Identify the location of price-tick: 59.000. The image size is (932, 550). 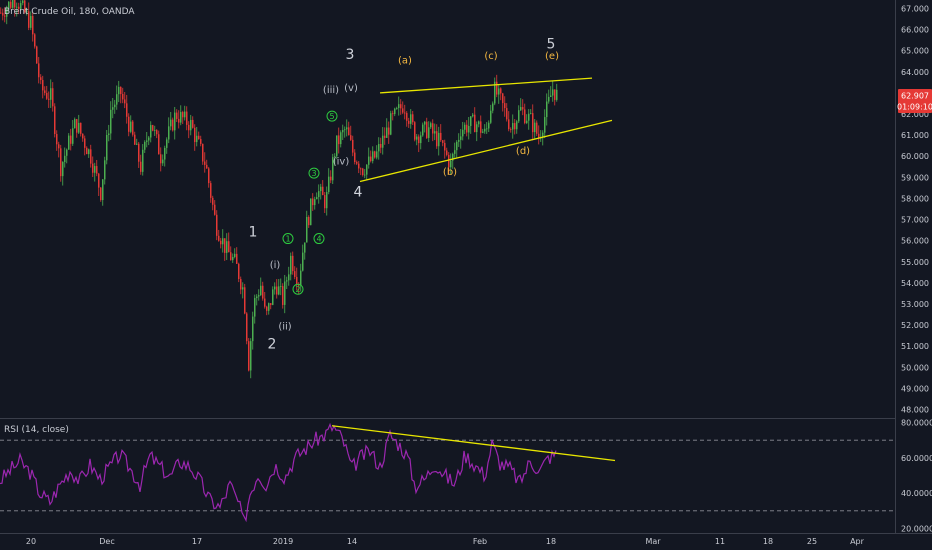
(915, 177).